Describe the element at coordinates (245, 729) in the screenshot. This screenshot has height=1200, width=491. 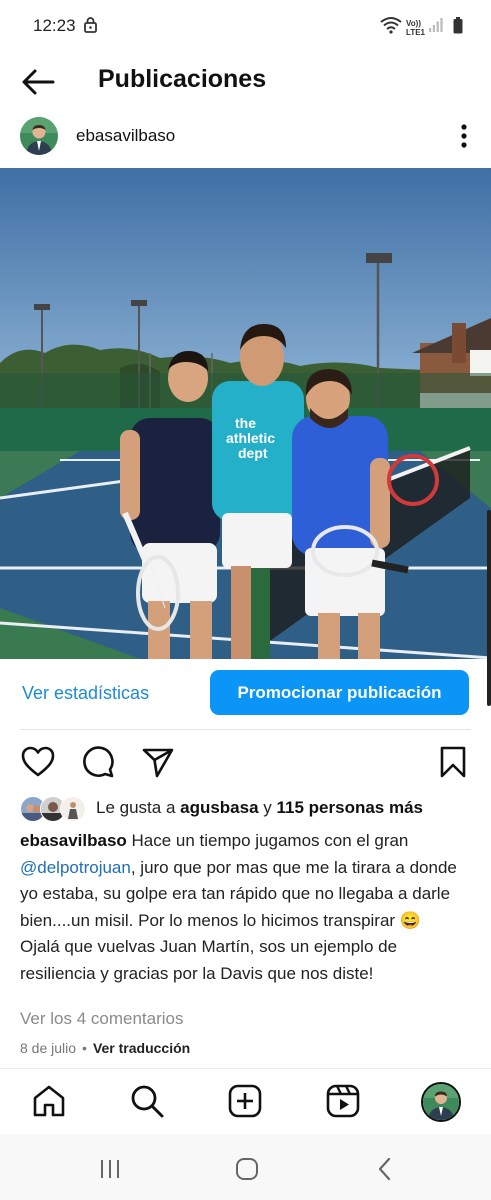
I see `divider` at that location.